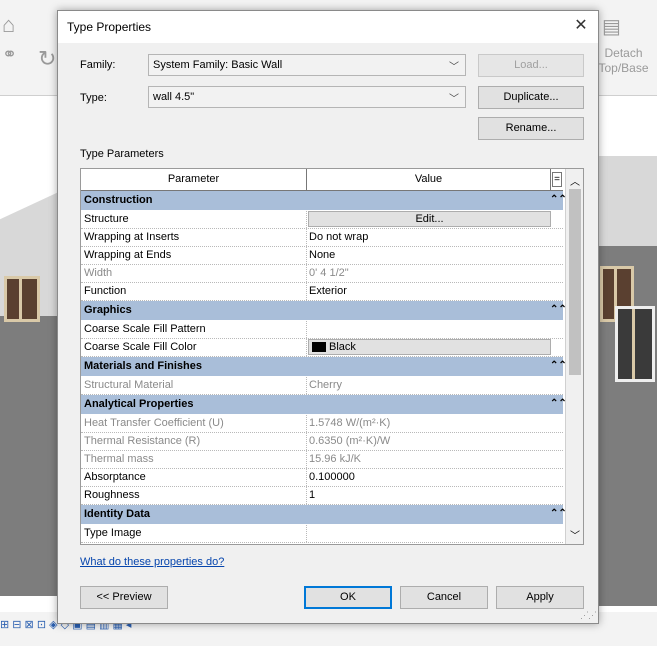  I want to click on group-materials: Materials and Finishes ⌃⌃, so click(324, 367).